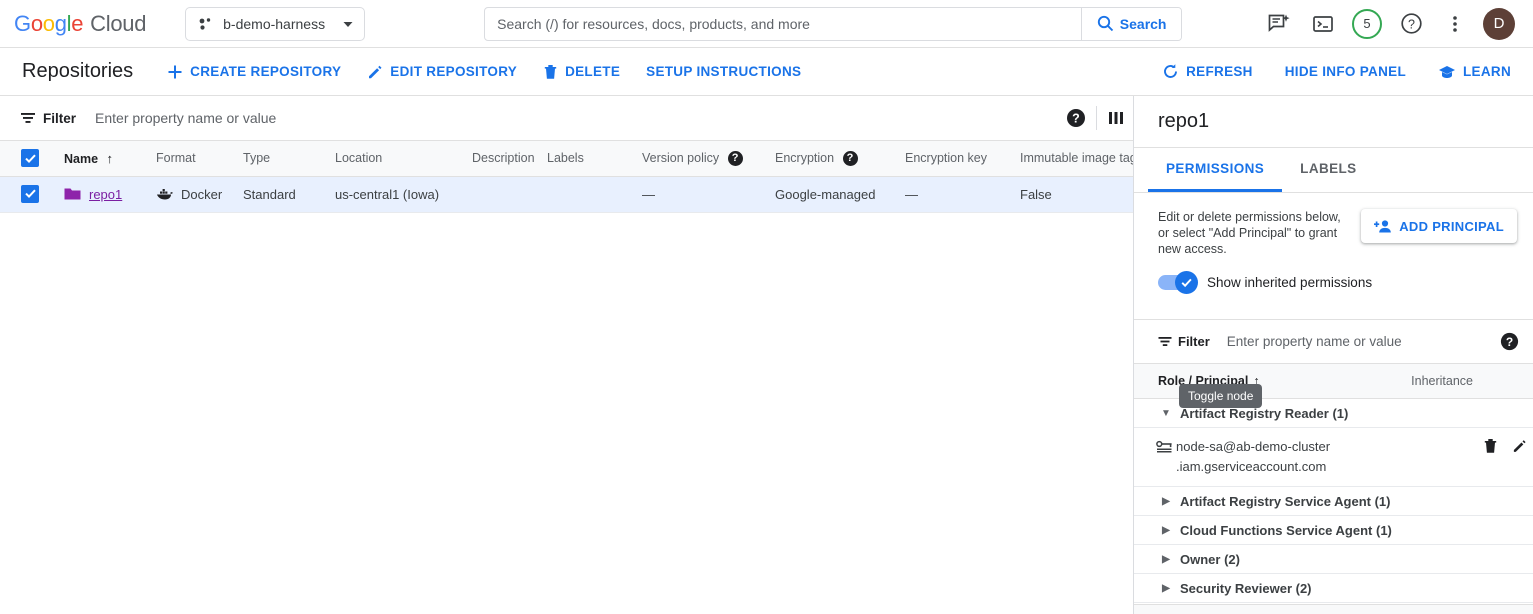  I want to click on info-panel-tabs: PERMISSIONS LABELS, so click(1333, 170).